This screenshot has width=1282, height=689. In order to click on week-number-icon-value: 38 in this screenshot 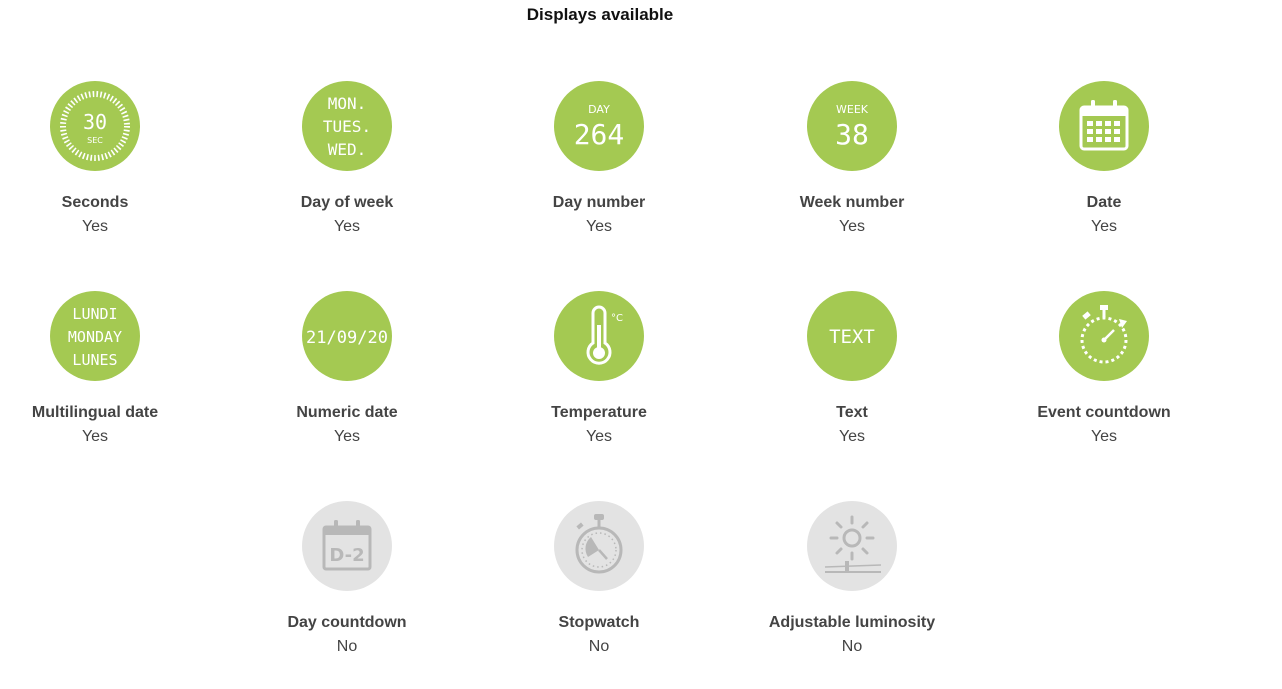, I will do `click(852, 134)`.